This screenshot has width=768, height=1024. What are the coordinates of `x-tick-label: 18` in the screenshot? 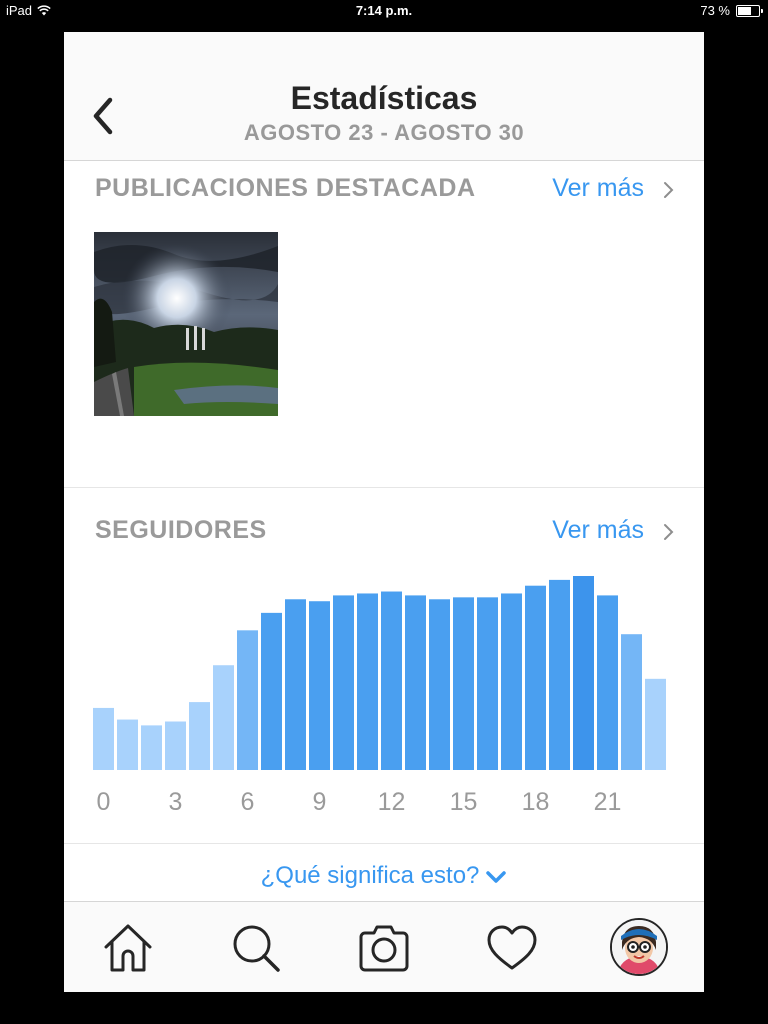 It's located at (536, 802).